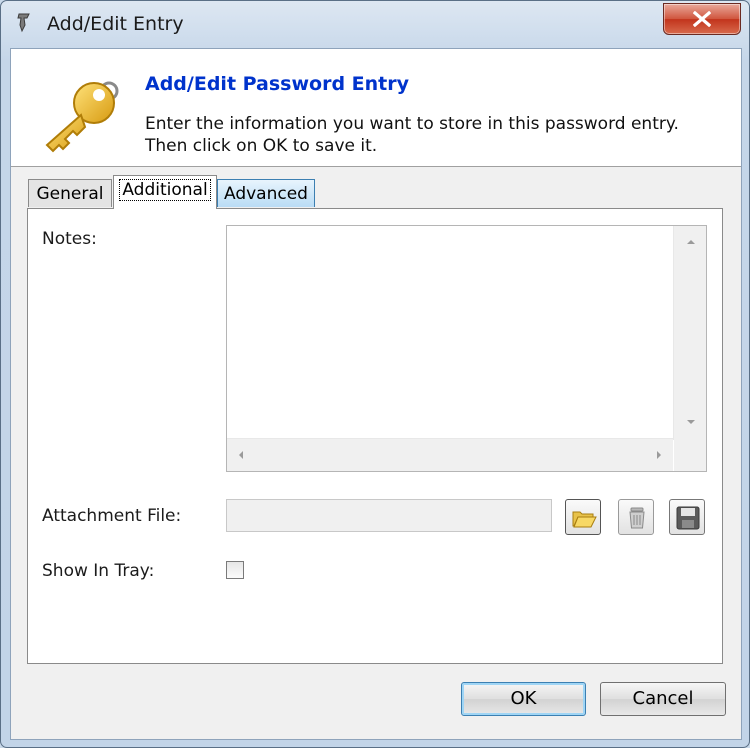 The width and height of the screenshot is (750, 748). Describe the element at coordinates (389, 515) in the screenshot. I see `attachment-file-field` at that location.